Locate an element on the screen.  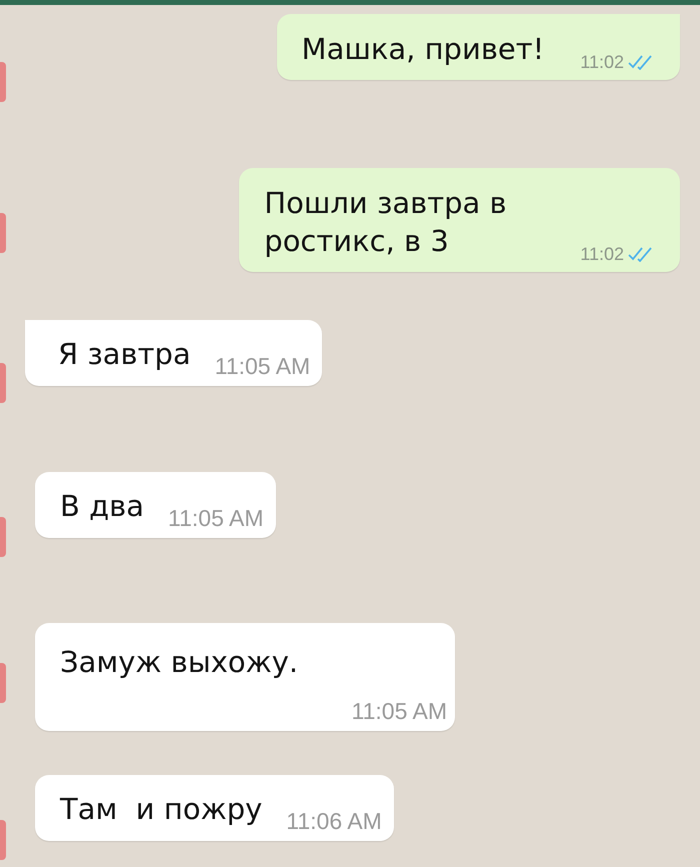
message-text: Замуж выхожу. is located at coordinates (180, 662).